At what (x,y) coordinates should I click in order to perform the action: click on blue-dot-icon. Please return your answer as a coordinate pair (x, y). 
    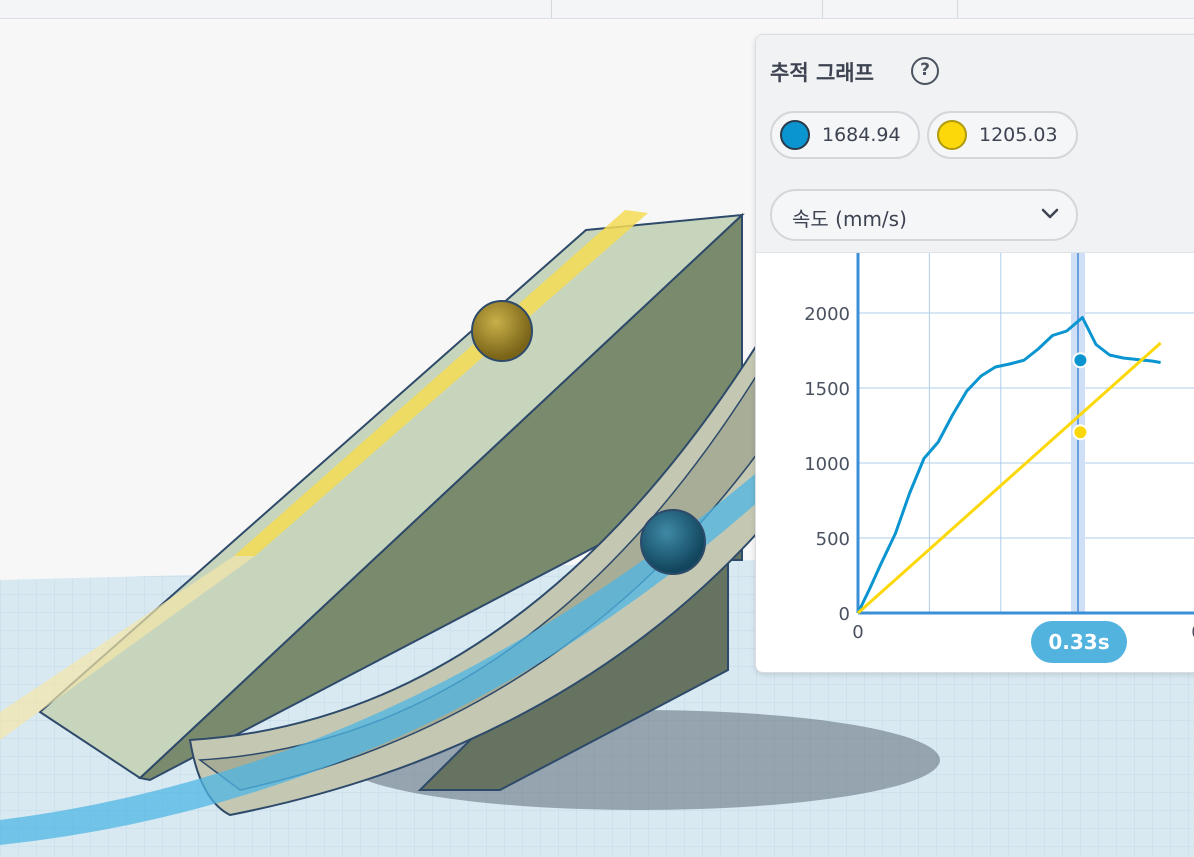
    Looking at the image, I should click on (795, 135).